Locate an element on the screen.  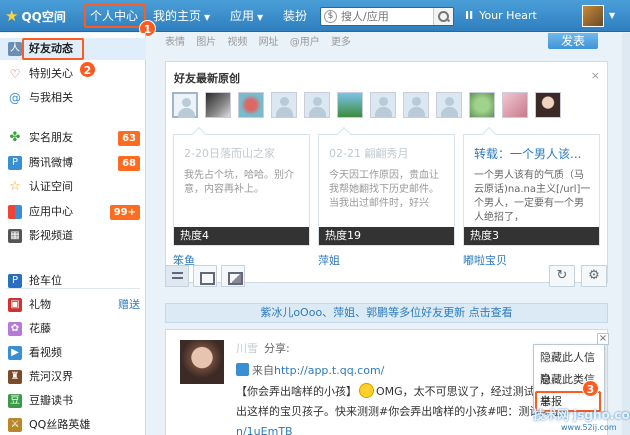
close-icon: × is located at coordinates (595, 75).